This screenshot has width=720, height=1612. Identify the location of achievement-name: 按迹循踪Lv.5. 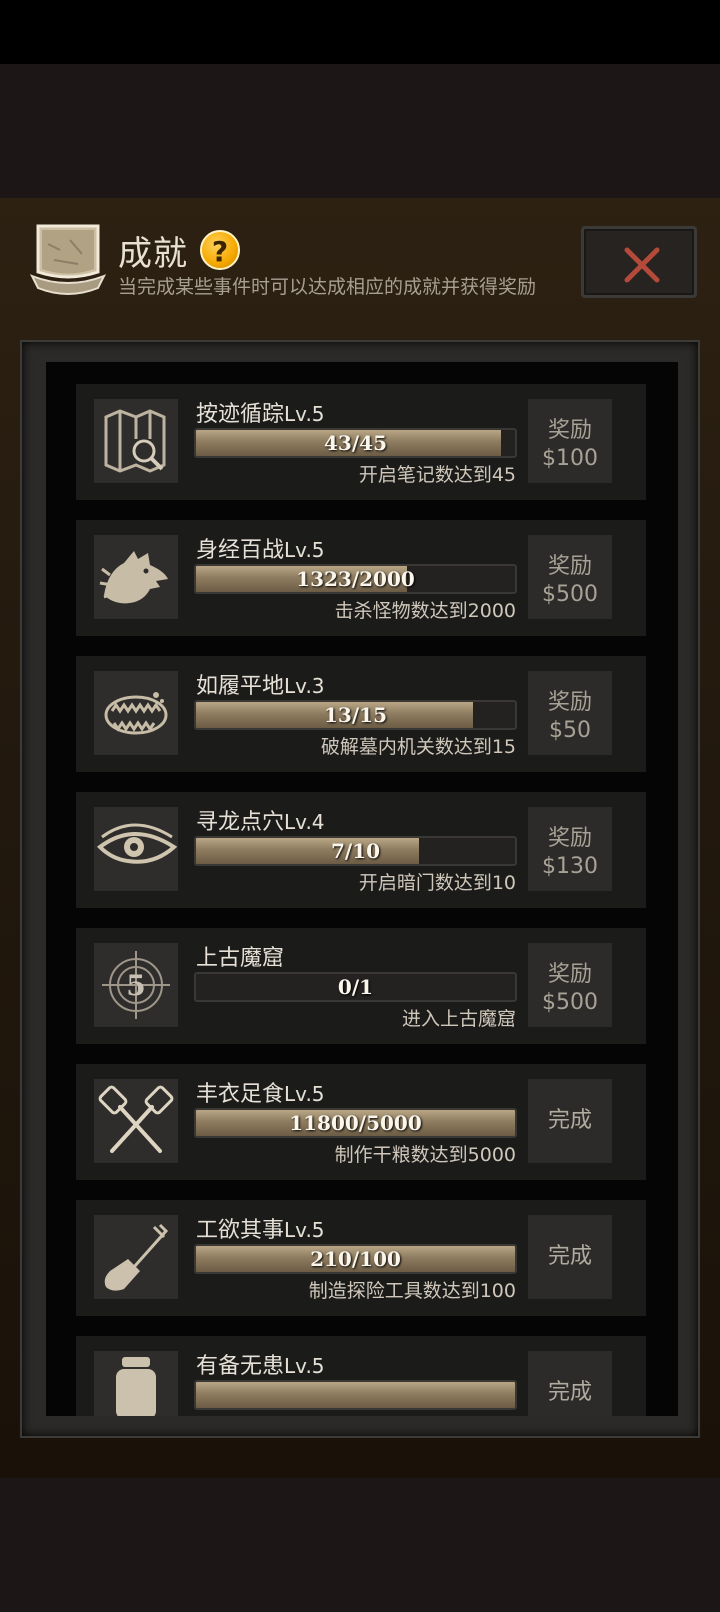
(260, 414).